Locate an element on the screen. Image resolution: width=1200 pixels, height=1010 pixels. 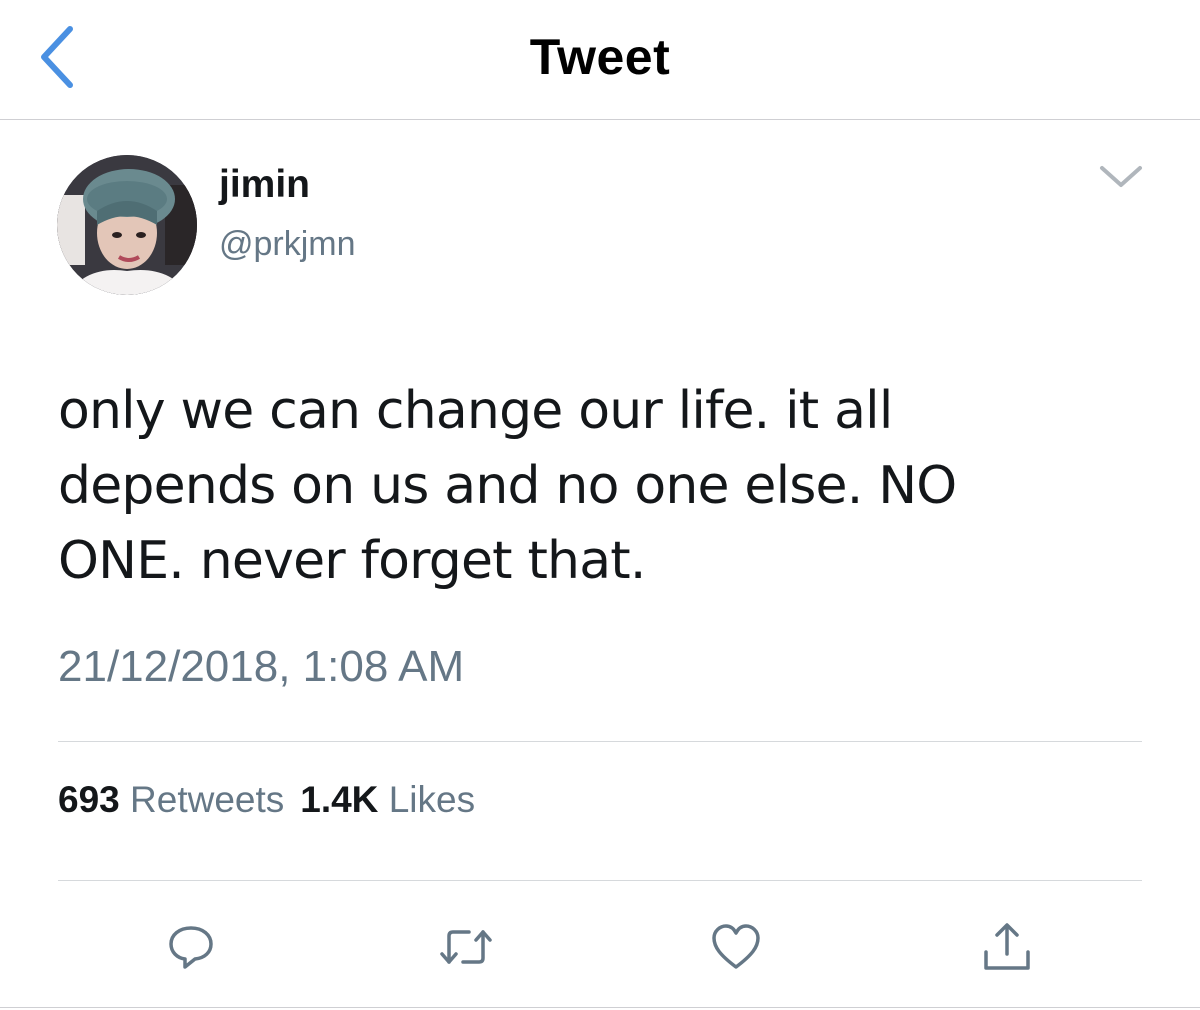
reply-button is located at coordinates (191, 947).